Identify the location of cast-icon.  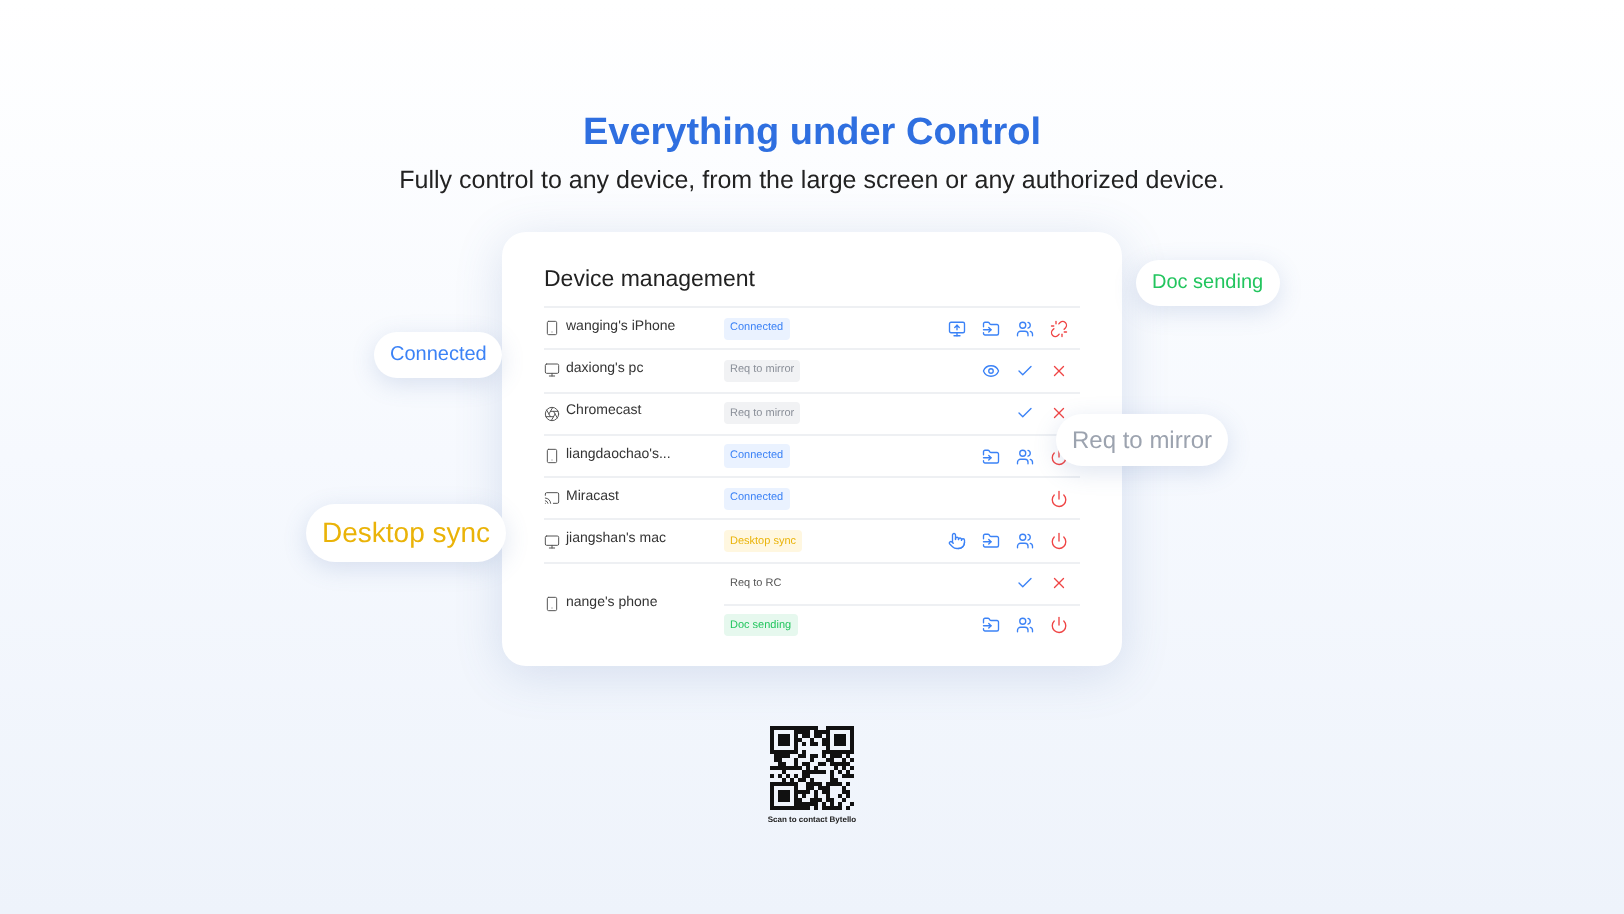
(552, 498).